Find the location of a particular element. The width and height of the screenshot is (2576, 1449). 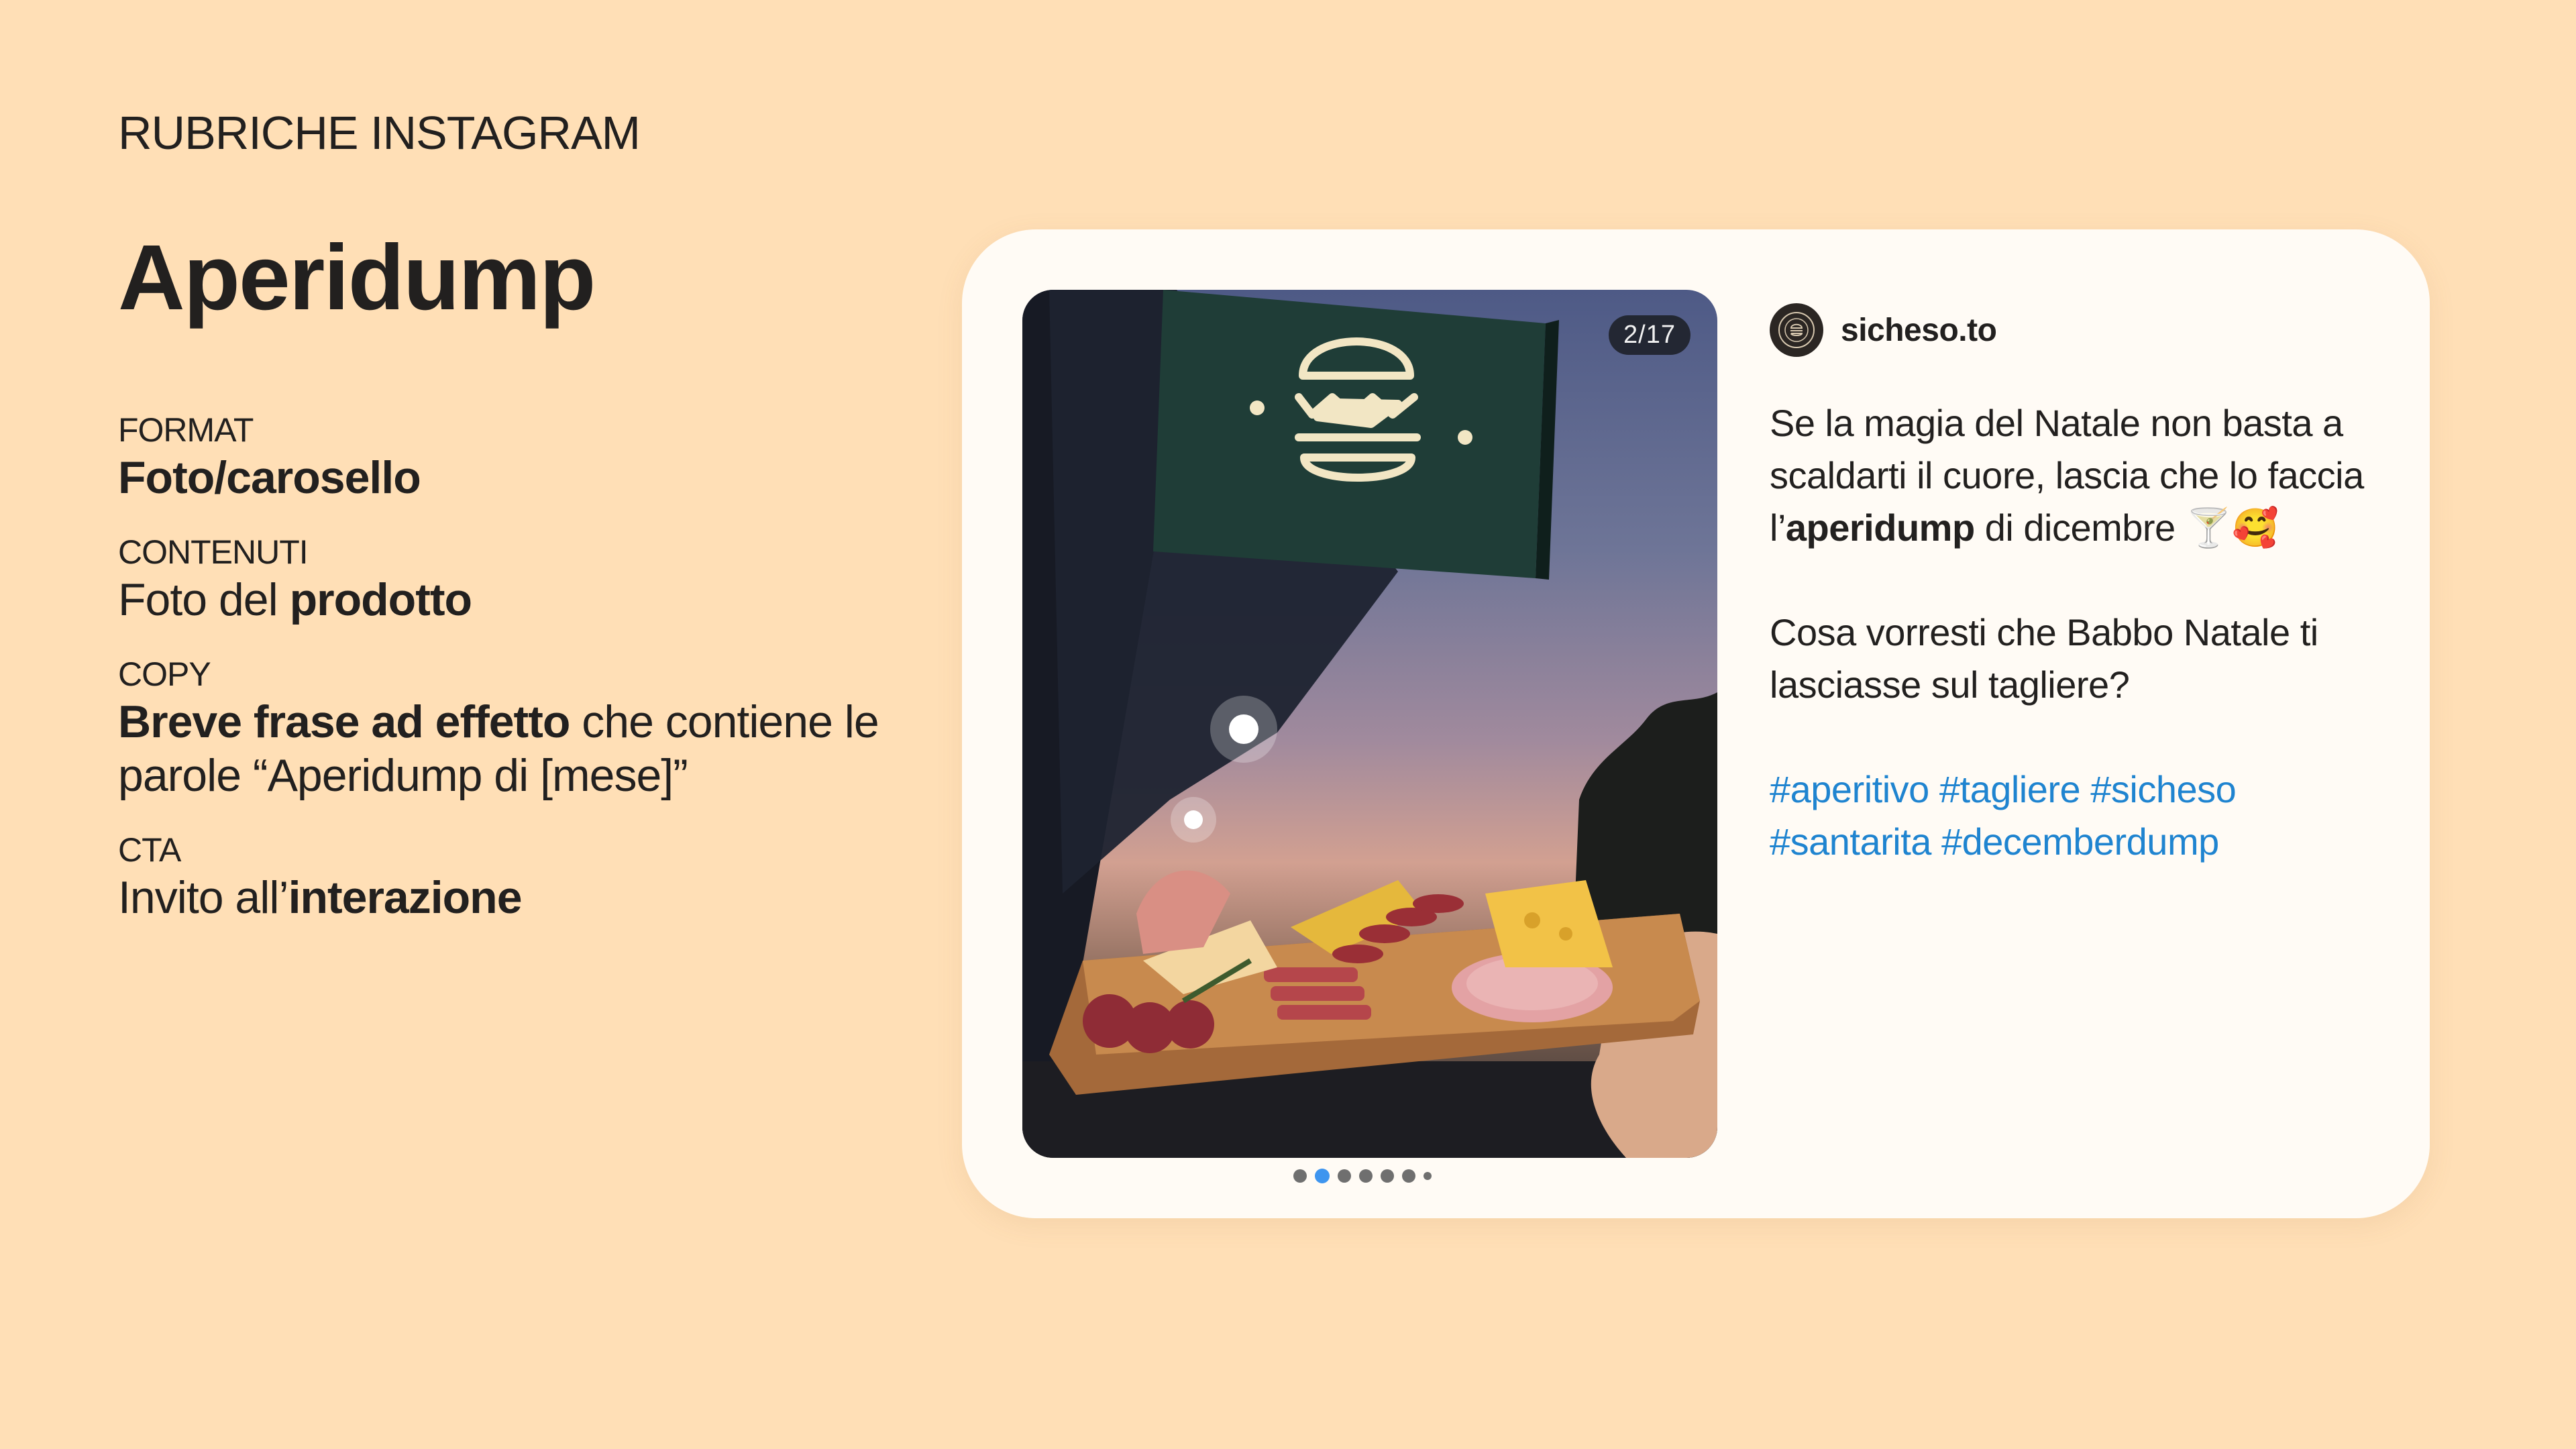

carousel-indicator is located at coordinates (1362, 1176).